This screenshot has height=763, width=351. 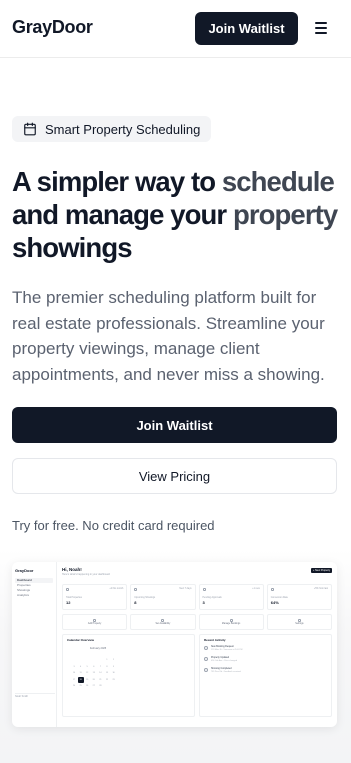 I want to click on calendar-day: 13, so click(x=93, y=673).